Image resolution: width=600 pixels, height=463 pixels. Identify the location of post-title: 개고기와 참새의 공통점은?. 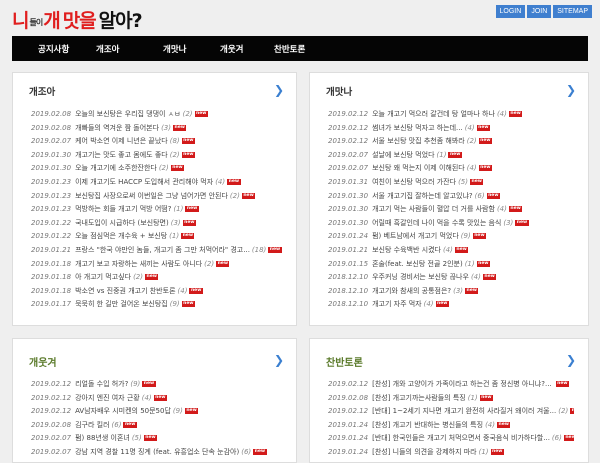
(412, 290).